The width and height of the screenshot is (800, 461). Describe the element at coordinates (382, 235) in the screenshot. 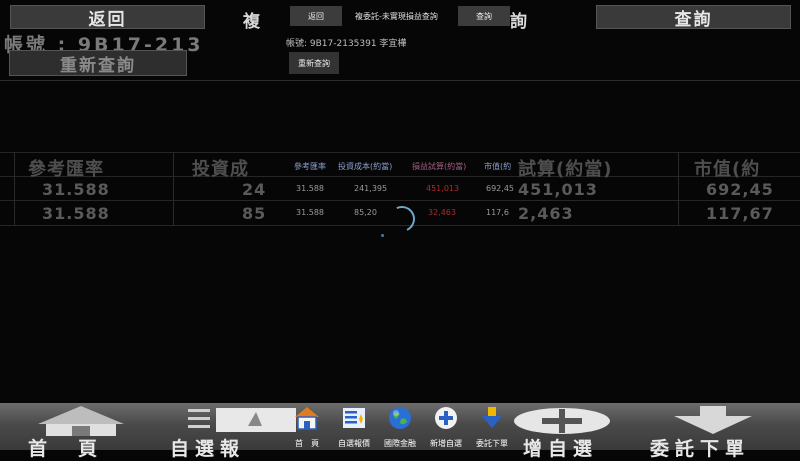

I see `loading-dot` at that location.